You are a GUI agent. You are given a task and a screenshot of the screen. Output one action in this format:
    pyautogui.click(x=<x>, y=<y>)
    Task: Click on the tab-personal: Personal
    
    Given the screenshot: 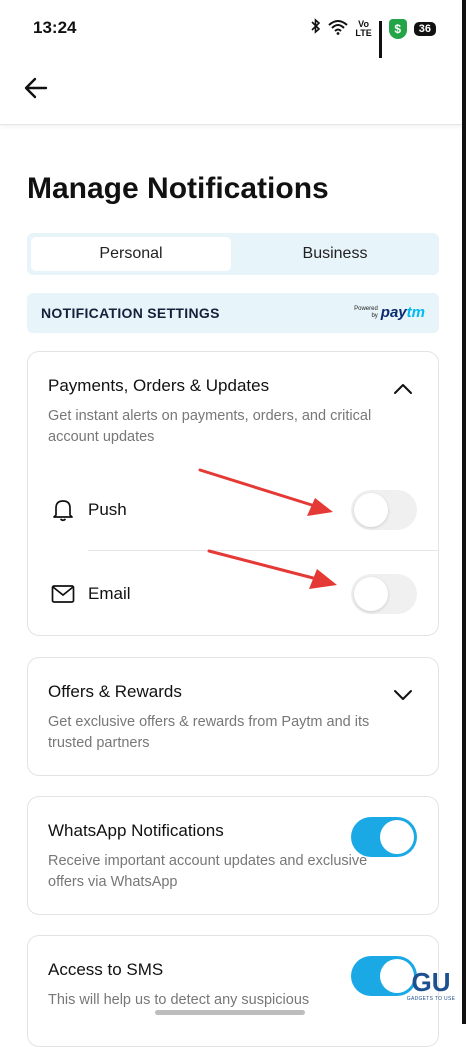 What is the action you would take?
    pyautogui.click(x=131, y=254)
    